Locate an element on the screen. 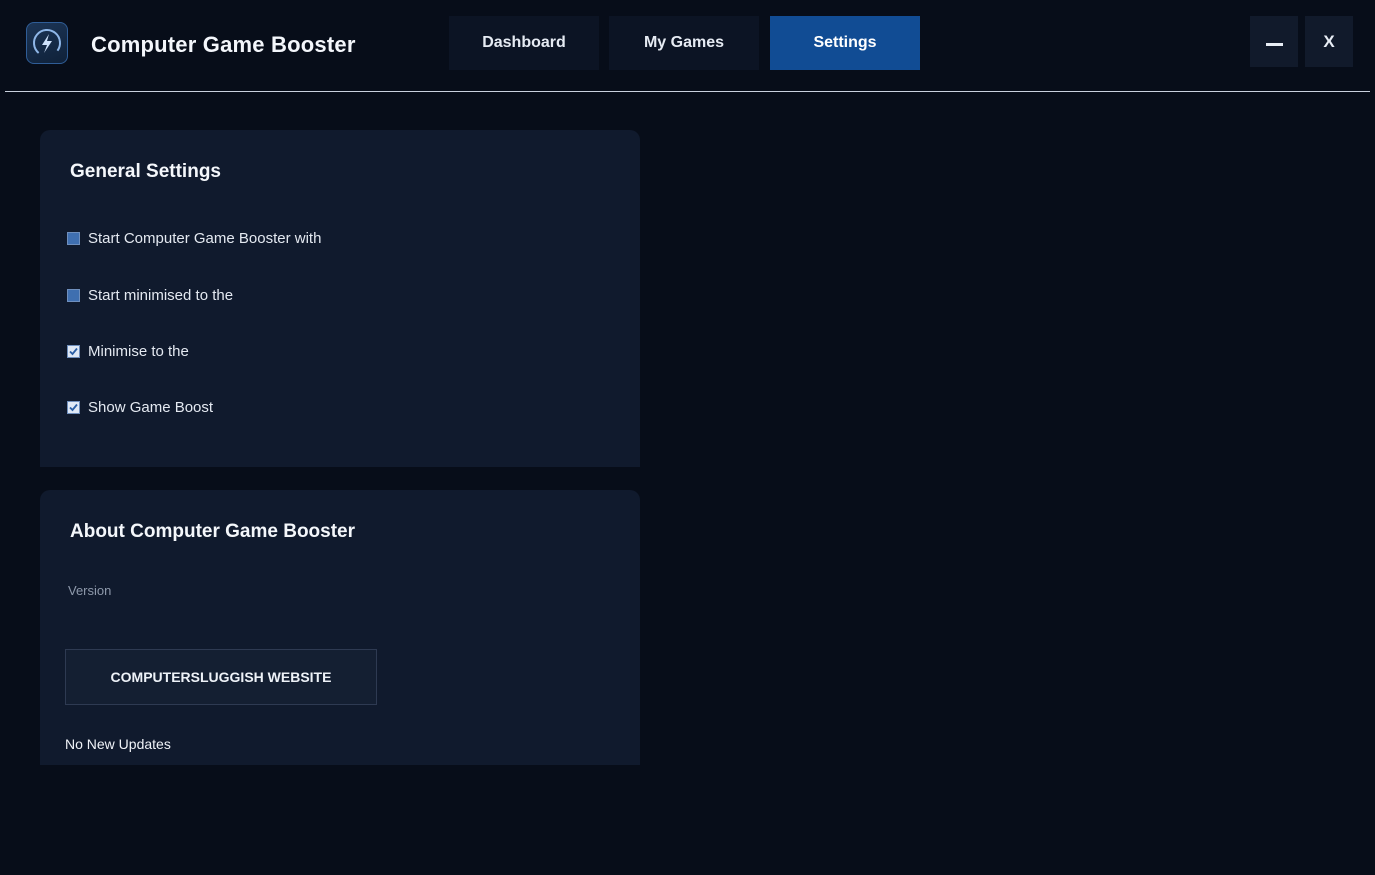  option-start-minimised: Start minimised to the is located at coordinates (150, 295).